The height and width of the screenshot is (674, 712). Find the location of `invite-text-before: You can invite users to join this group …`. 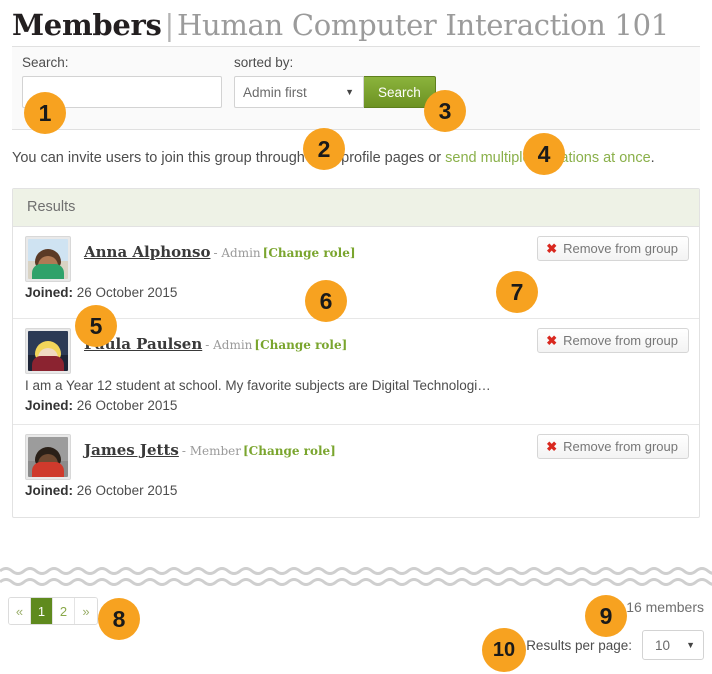

invite-text-before: You can invite users to join this group … is located at coordinates (229, 158).